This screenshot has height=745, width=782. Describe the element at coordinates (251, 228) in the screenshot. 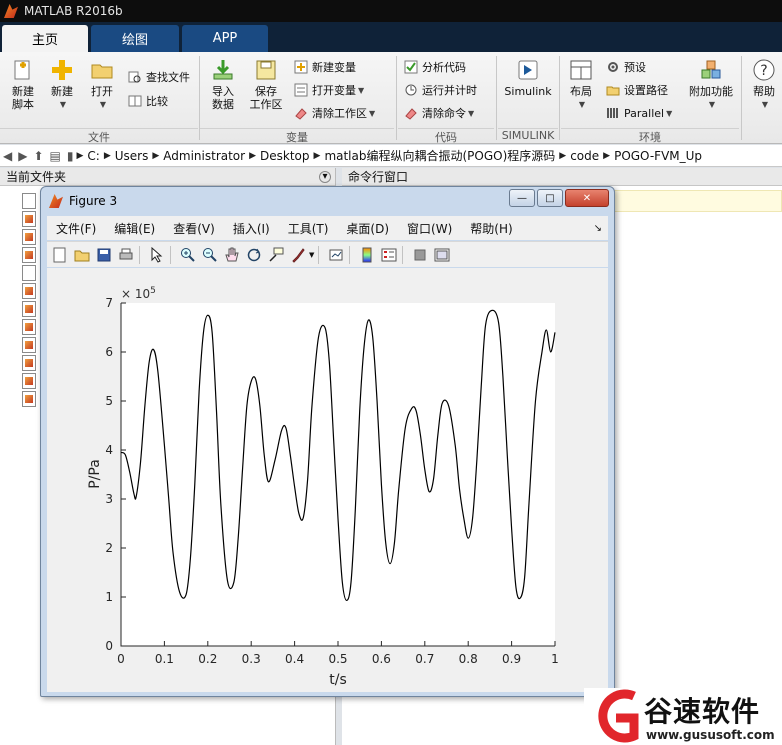

I see `menu-insert: 插入(I)` at that location.